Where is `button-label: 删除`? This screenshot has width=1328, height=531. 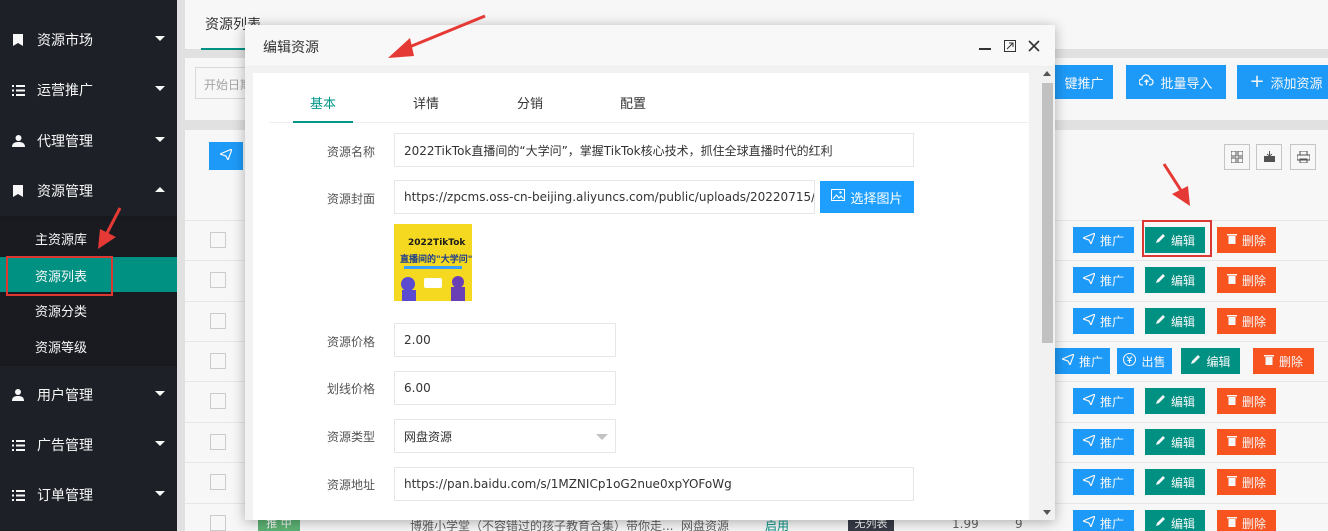 button-label: 删除 is located at coordinates (1253, 401).